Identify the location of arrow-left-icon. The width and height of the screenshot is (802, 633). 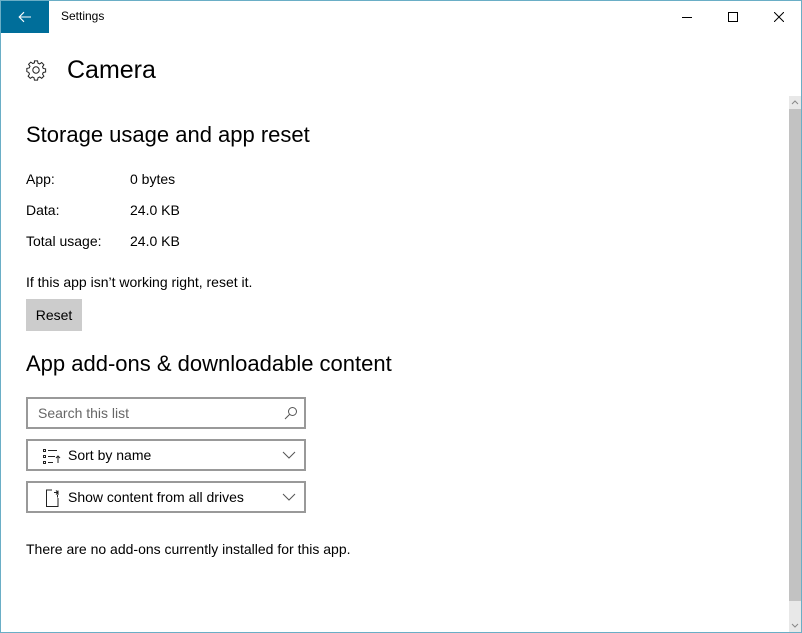
(24, 17).